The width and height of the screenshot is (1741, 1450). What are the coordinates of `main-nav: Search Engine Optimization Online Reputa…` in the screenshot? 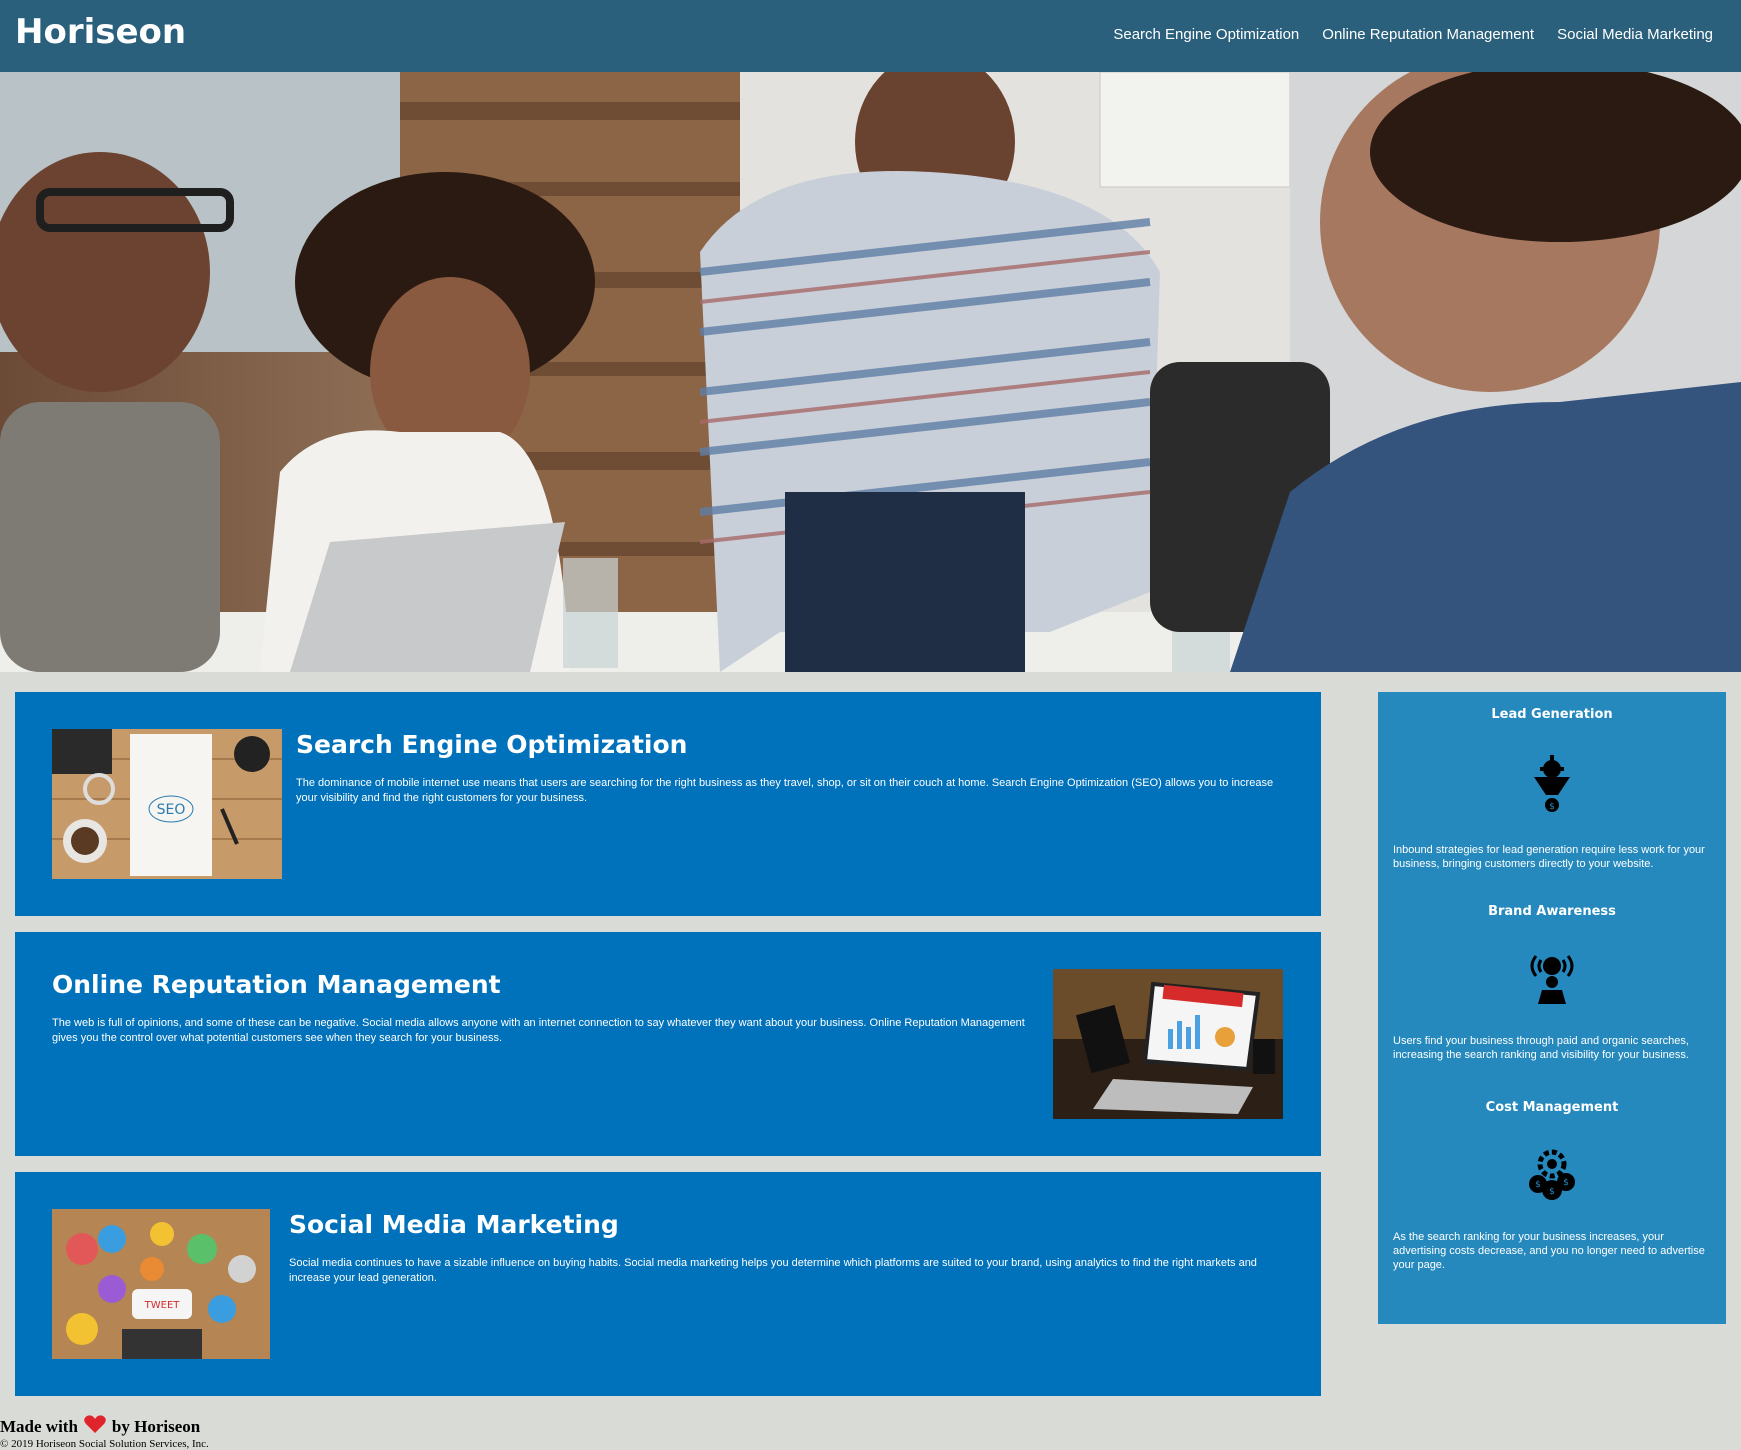 It's located at (1413, 34).